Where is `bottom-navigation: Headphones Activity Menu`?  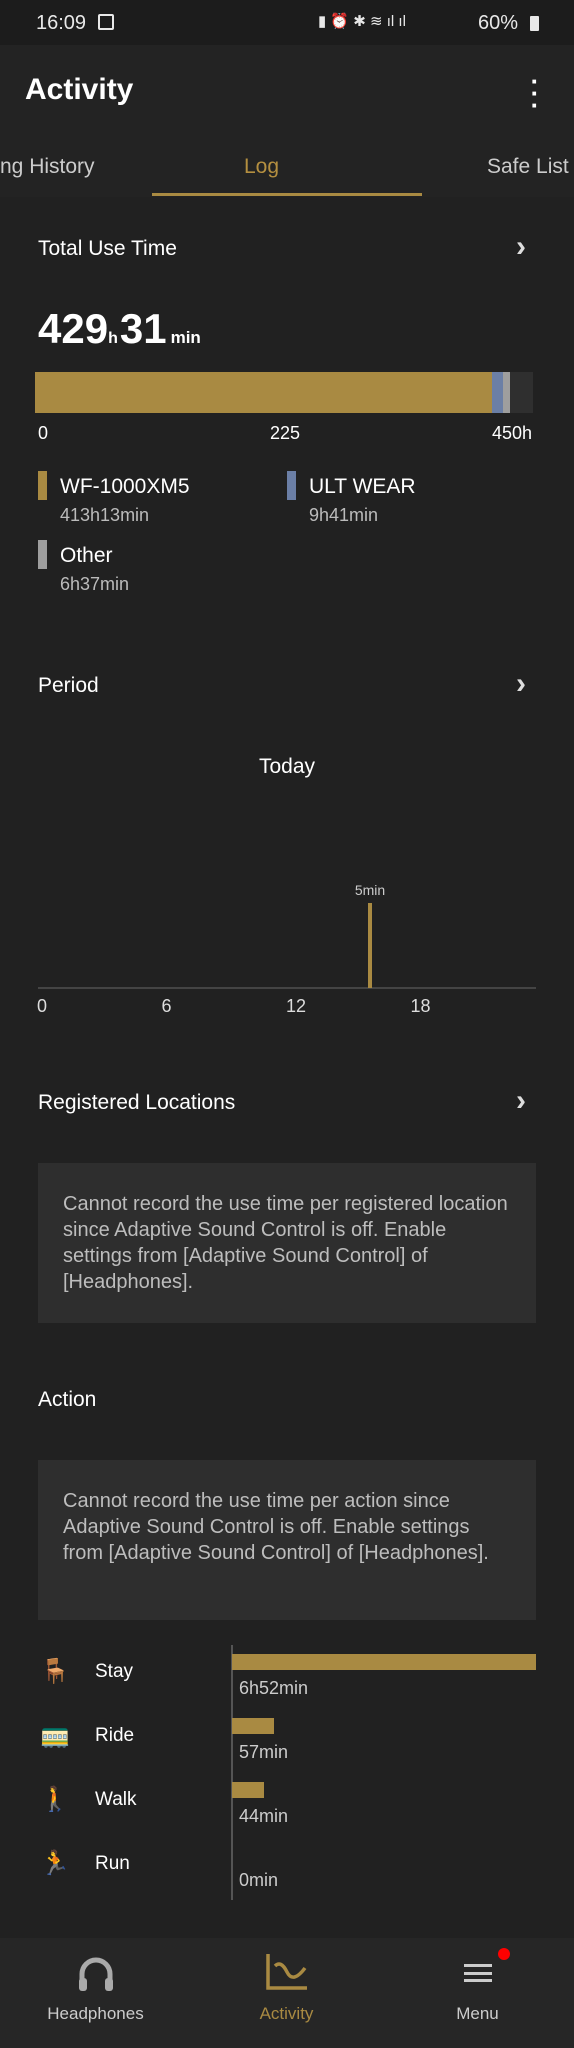 bottom-navigation: Headphones Activity Menu is located at coordinates (287, 1993).